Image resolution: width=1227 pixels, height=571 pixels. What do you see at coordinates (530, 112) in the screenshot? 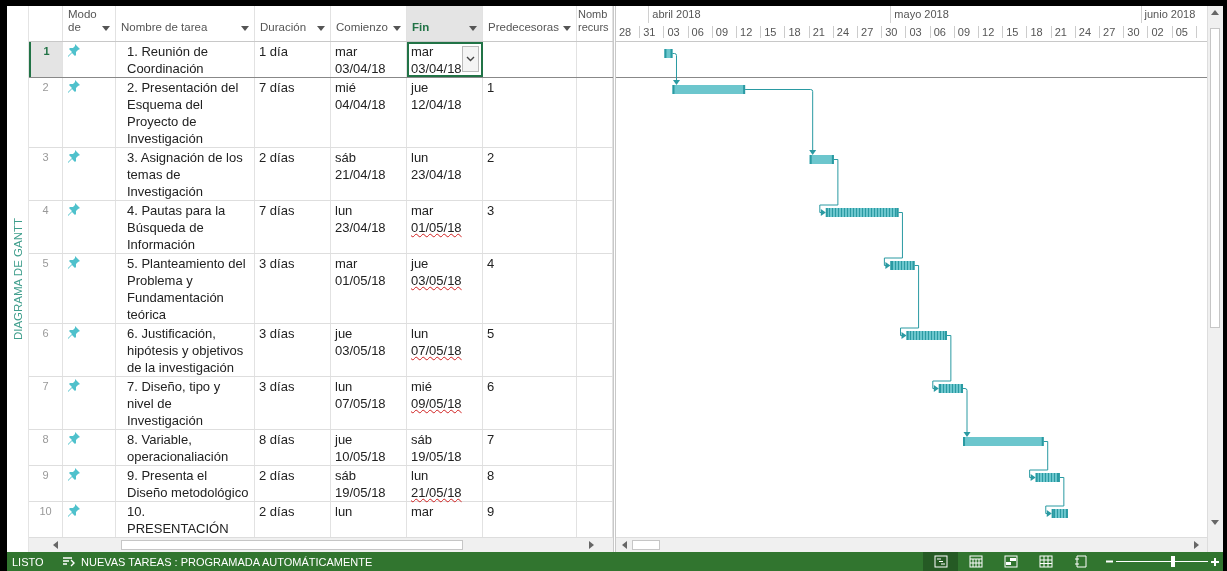
I see `predecessors-cell: 1` at bounding box center [530, 112].